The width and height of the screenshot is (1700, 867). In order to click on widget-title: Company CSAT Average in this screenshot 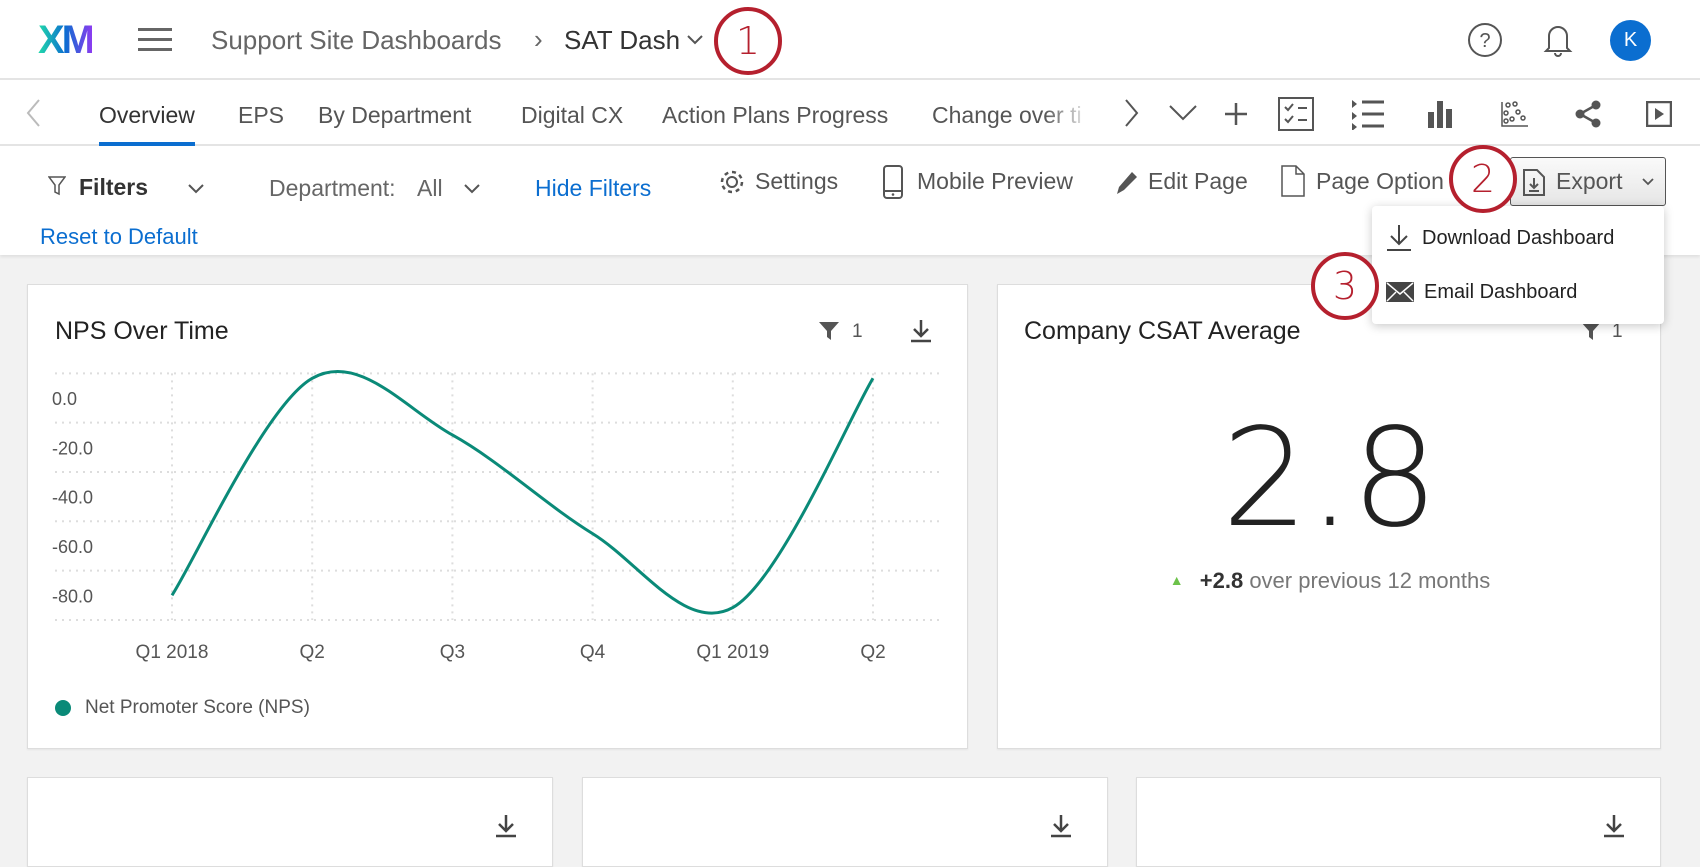, I will do `click(1162, 331)`.